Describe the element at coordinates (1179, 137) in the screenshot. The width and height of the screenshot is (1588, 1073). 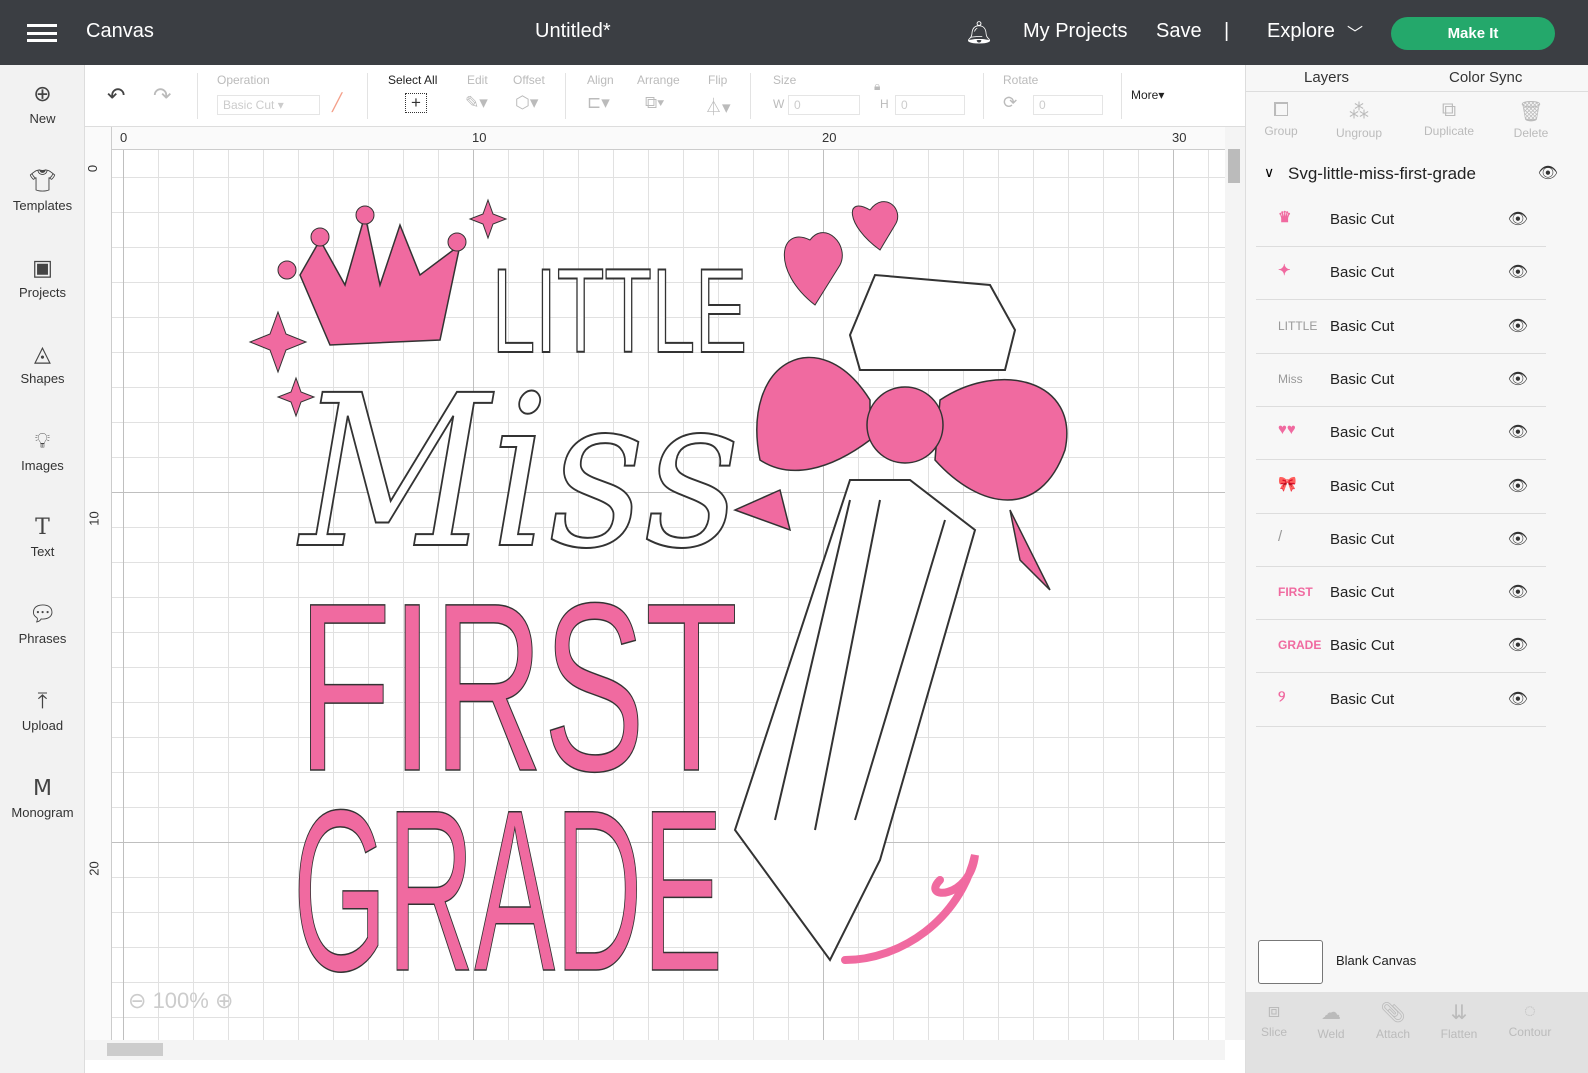
I see `ruler-label: 30` at that location.